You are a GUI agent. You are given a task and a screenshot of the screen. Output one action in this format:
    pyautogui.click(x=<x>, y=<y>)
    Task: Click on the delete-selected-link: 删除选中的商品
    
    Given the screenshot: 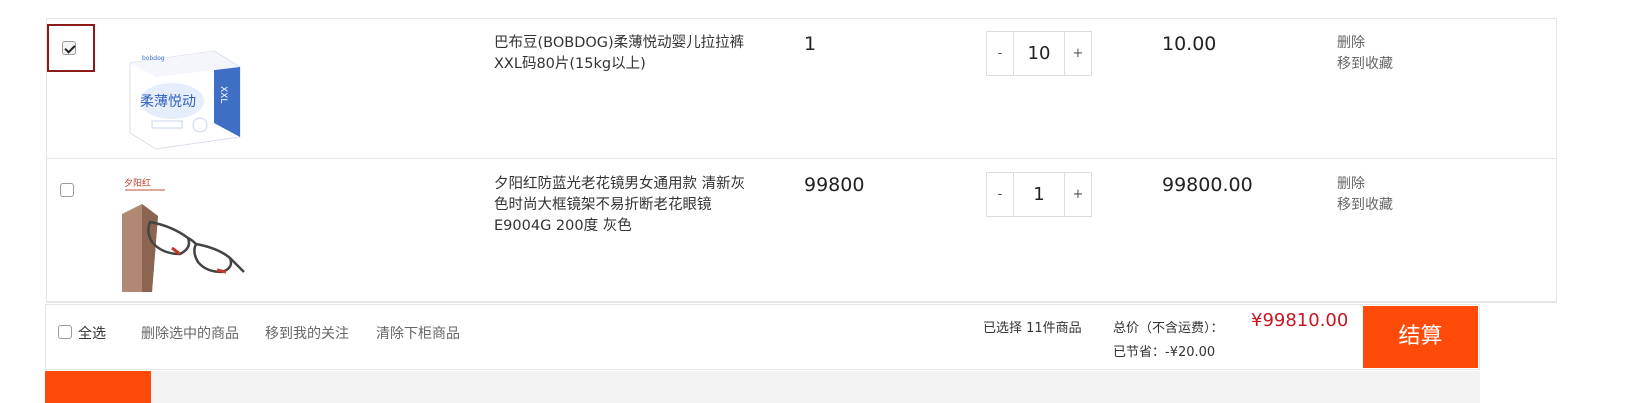 What is the action you would take?
    pyautogui.click(x=190, y=333)
    